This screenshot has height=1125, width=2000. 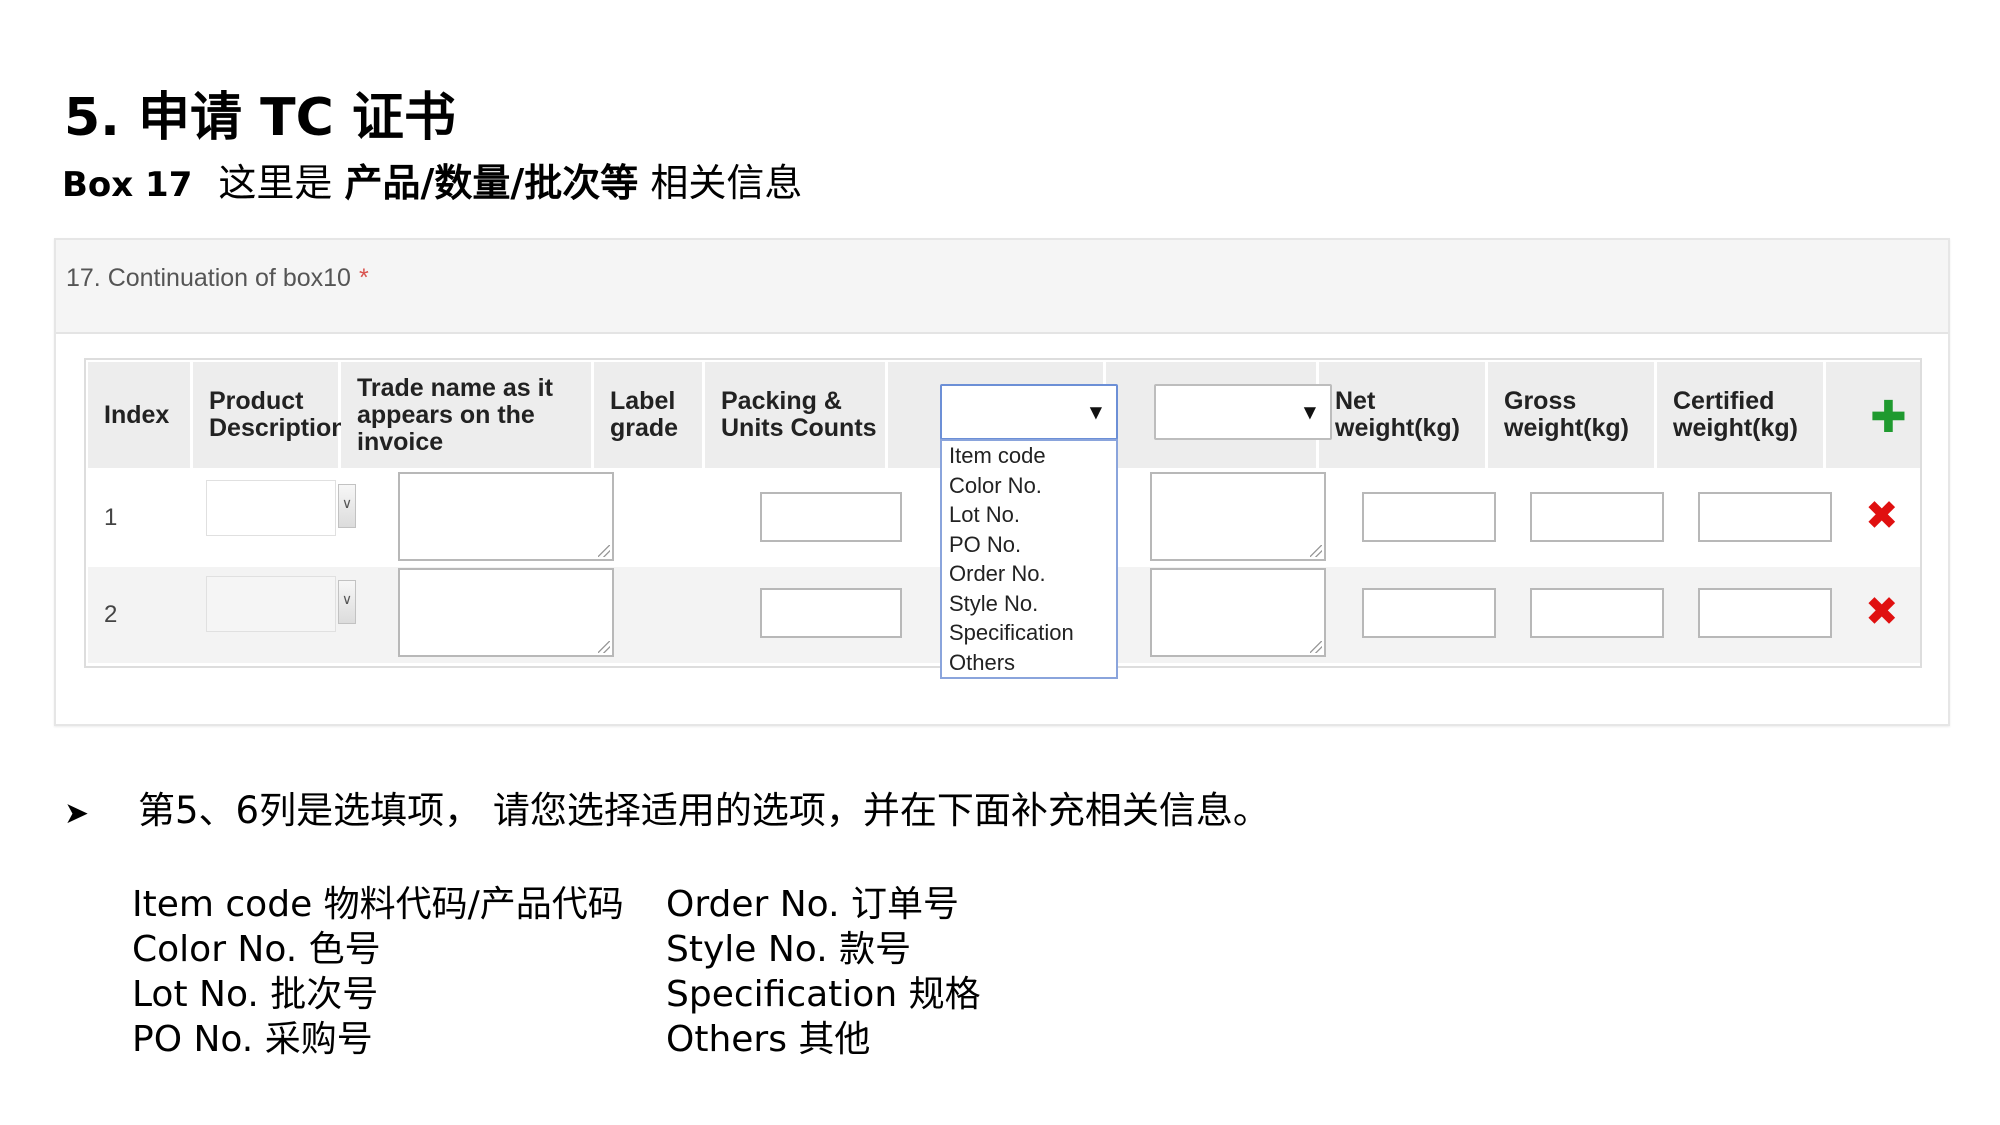 What do you see at coordinates (648, 415) in the screenshot?
I see `header-label-grade: Label grade` at bounding box center [648, 415].